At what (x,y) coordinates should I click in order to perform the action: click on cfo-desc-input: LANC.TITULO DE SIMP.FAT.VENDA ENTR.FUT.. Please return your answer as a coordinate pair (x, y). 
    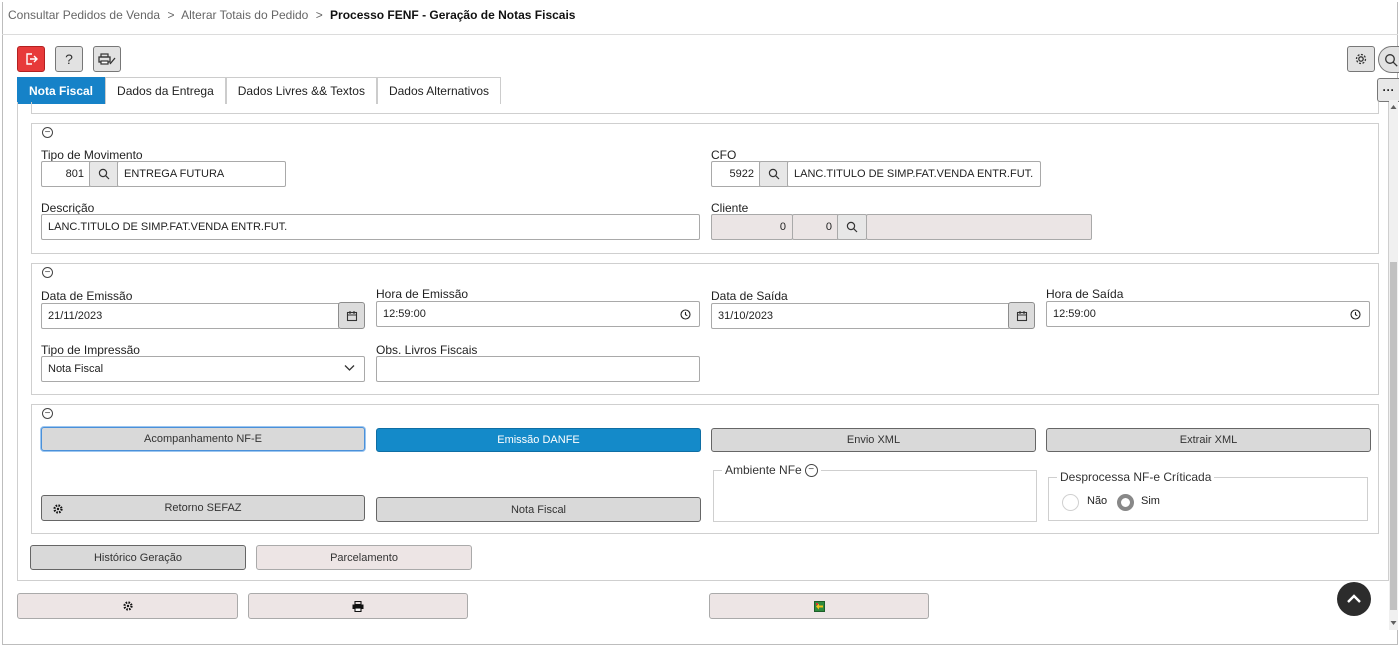
    Looking at the image, I should click on (914, 174).